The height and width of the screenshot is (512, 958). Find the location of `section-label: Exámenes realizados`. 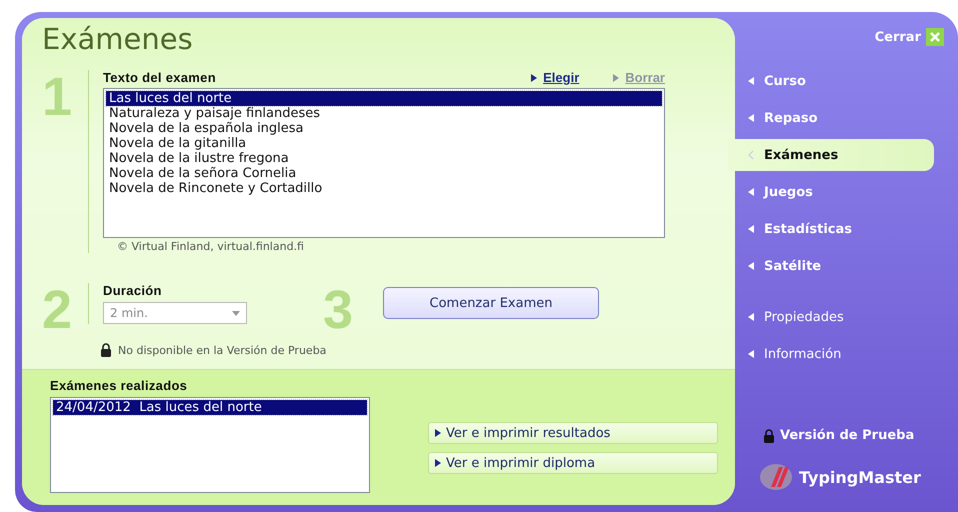

section-label: Exámenes realizados is located at coordinates (119, 385).